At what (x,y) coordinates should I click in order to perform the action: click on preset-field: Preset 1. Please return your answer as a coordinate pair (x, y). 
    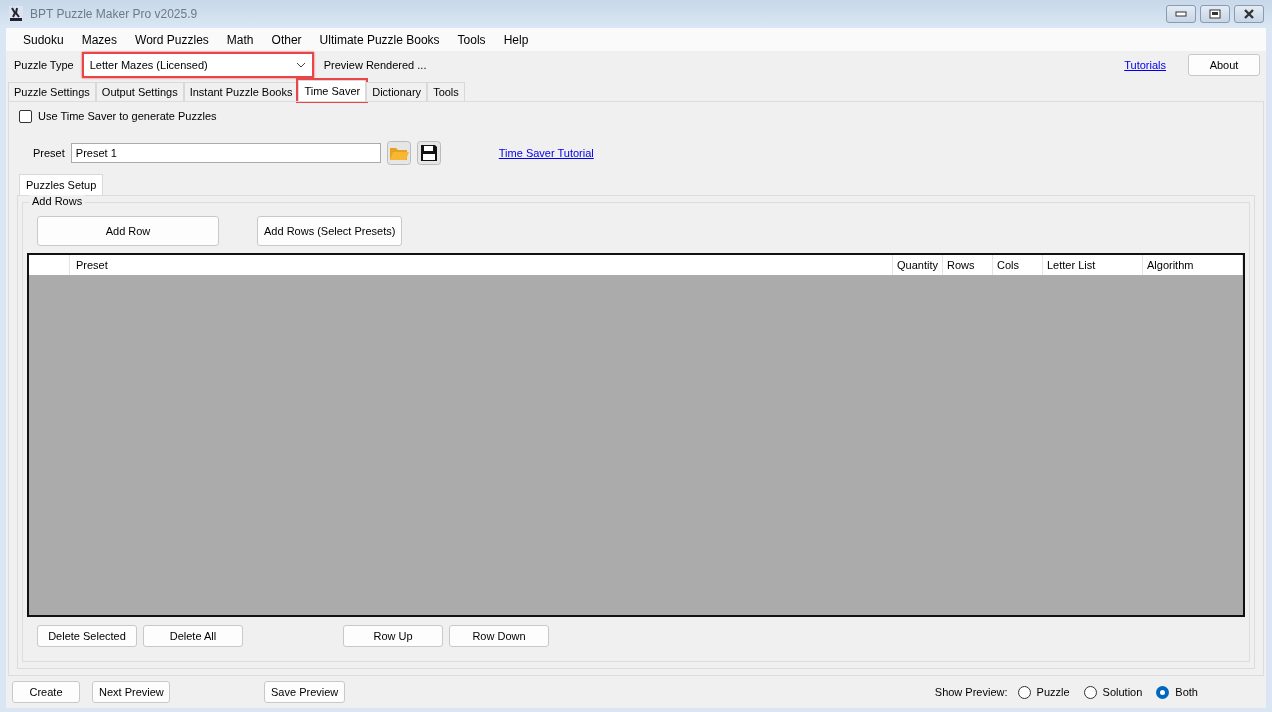
    Looking at the image, I should click on (225, 153).